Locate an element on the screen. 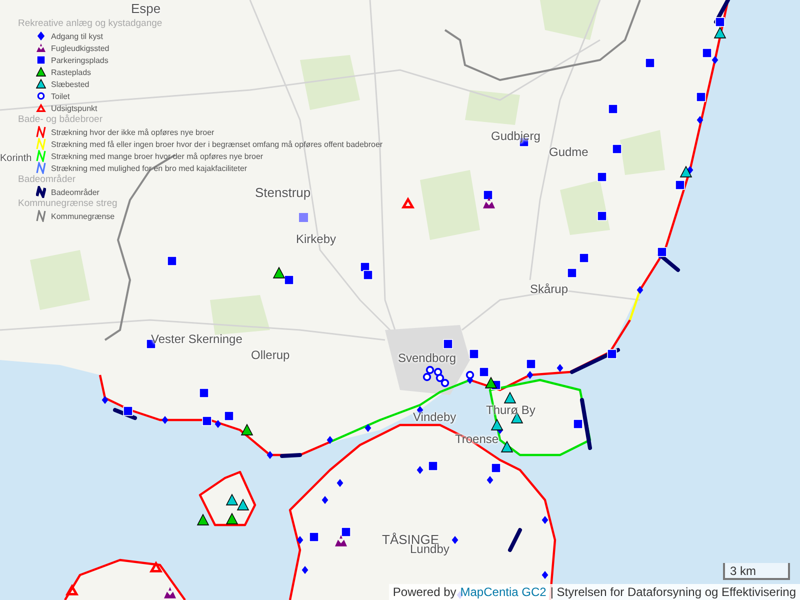 This screenshot has height=600, width=800. legend-label: Parkeringsplads is located at coordinates (79, 60).